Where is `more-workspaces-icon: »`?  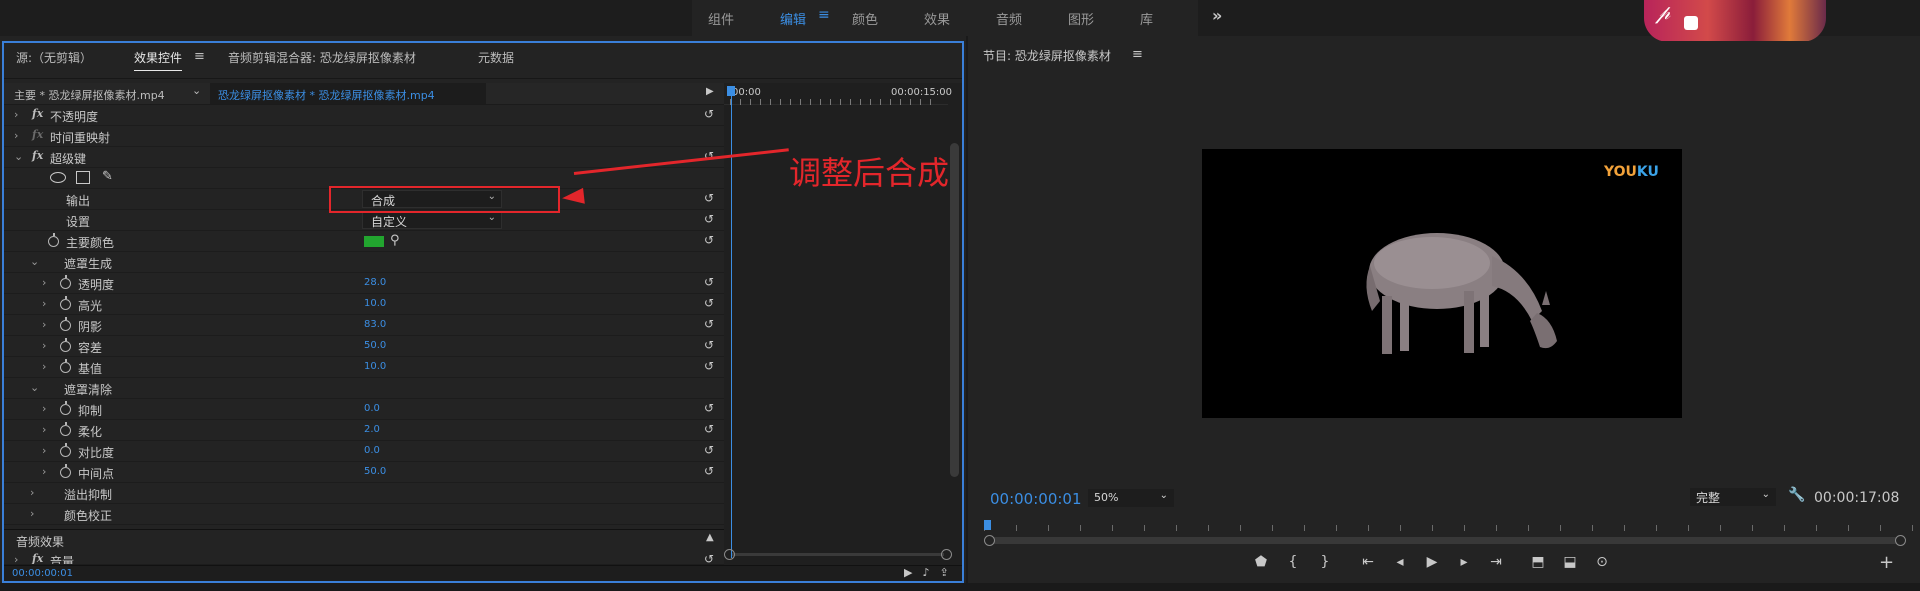 more-workspaces-icon: » is located at coordinates (1217, 15).